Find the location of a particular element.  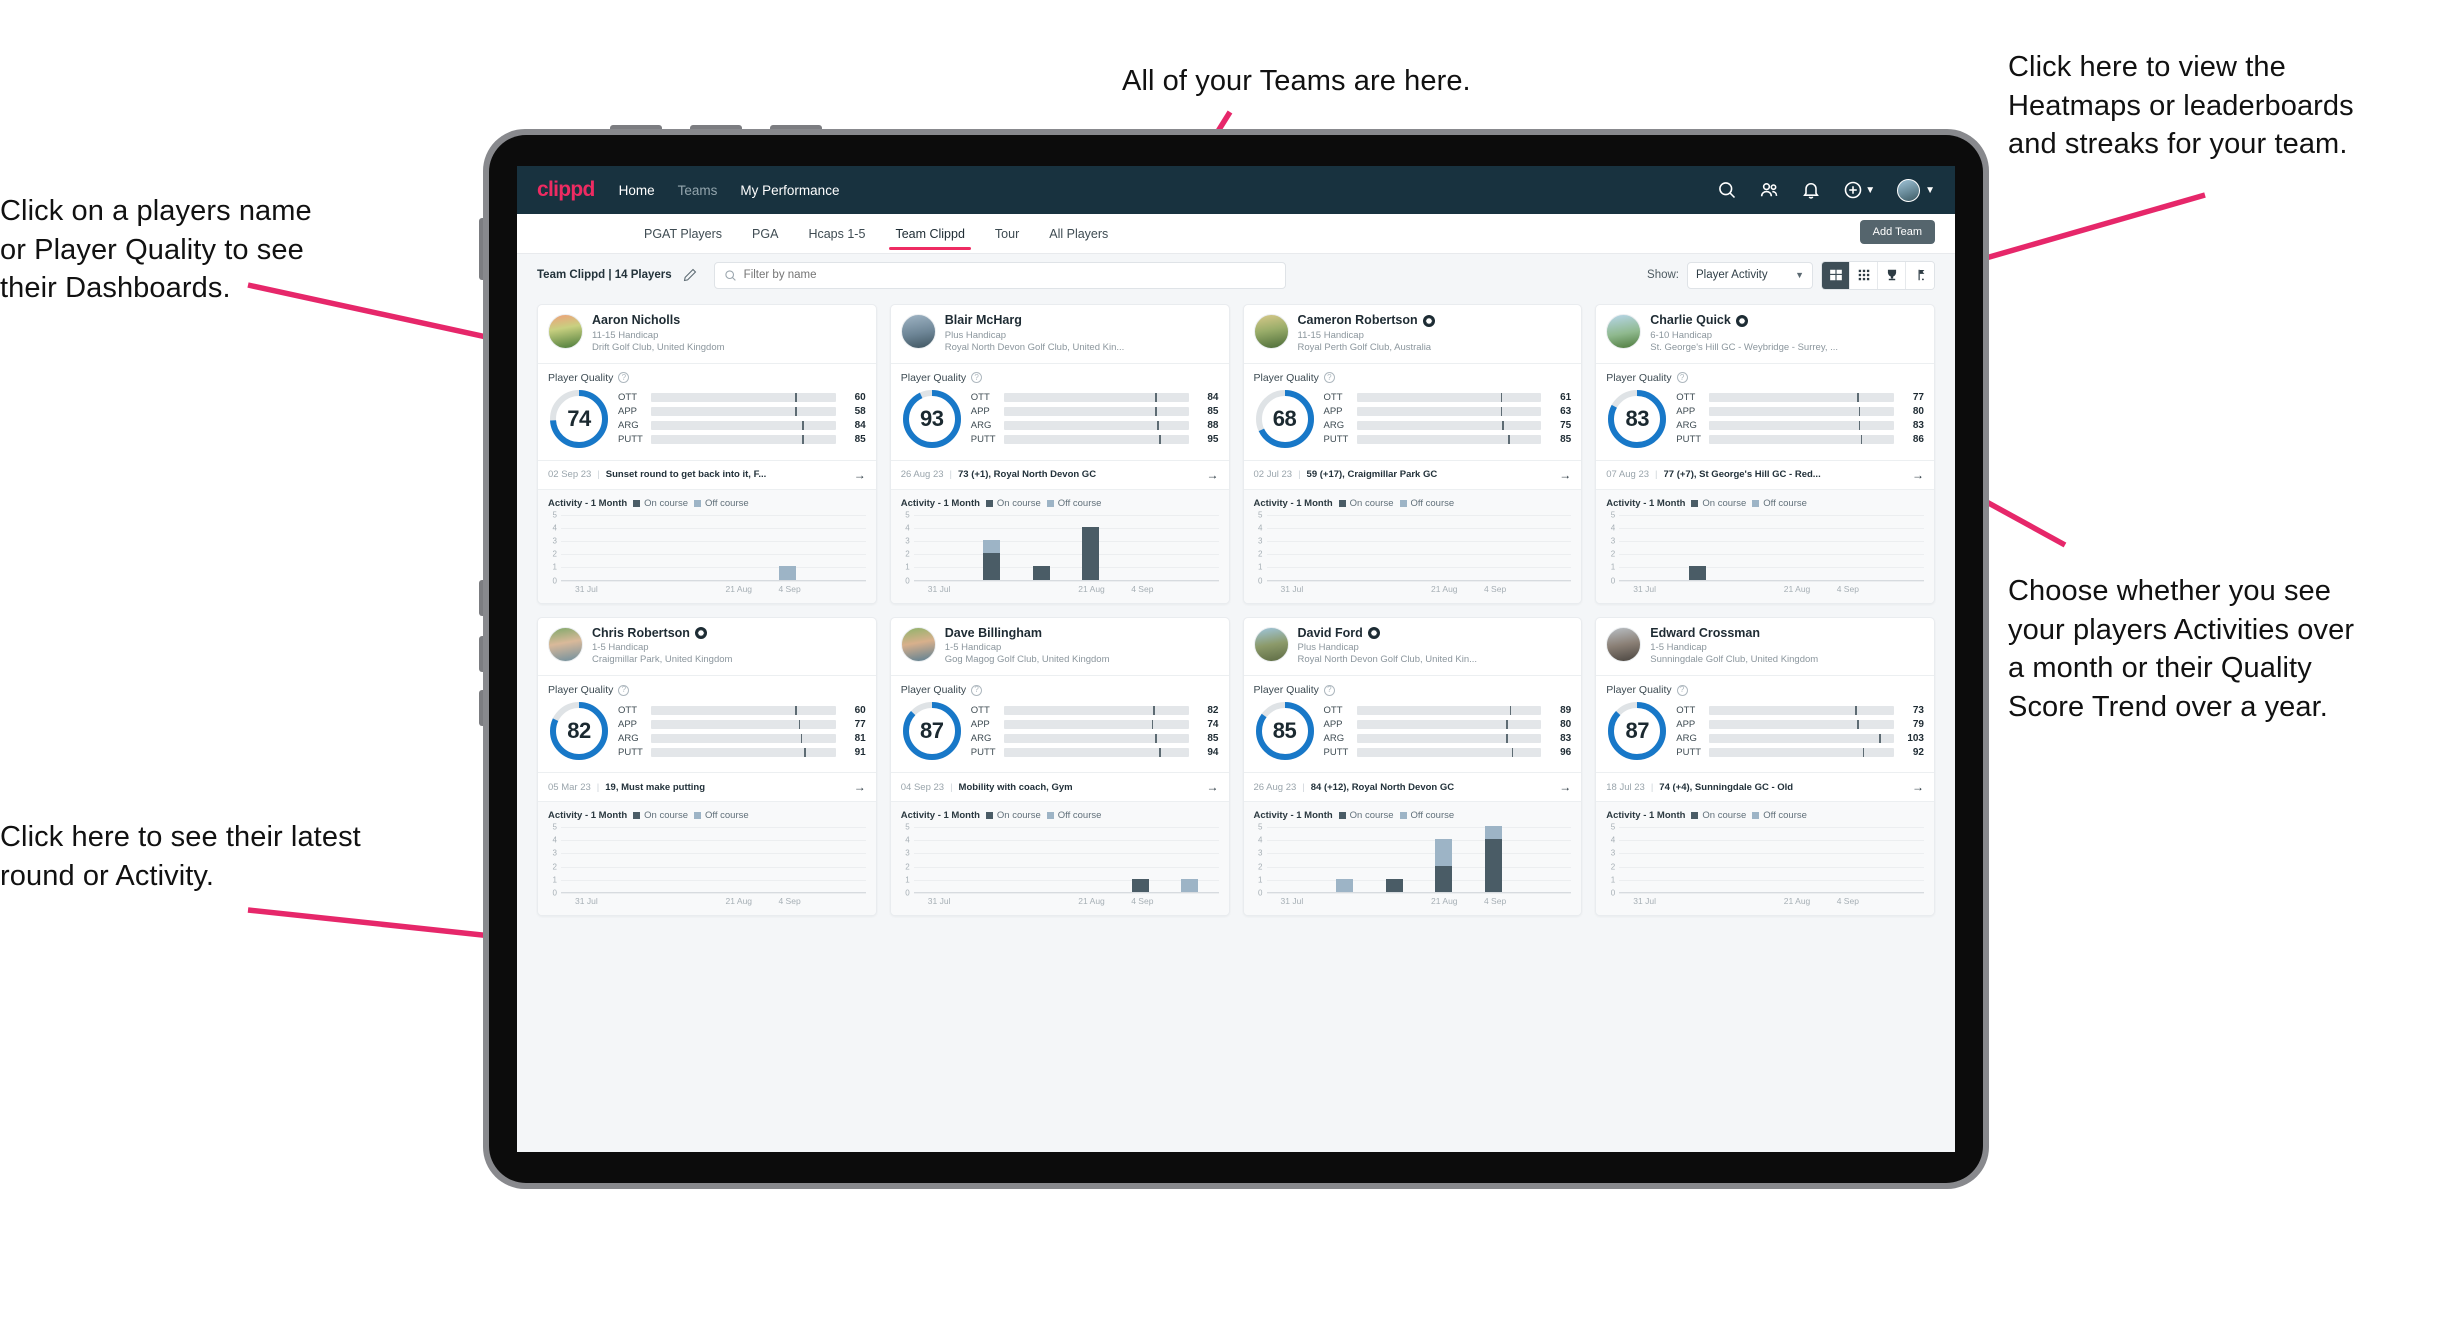

quality-score-ring: 83 is located at coordinates (1637, 419).